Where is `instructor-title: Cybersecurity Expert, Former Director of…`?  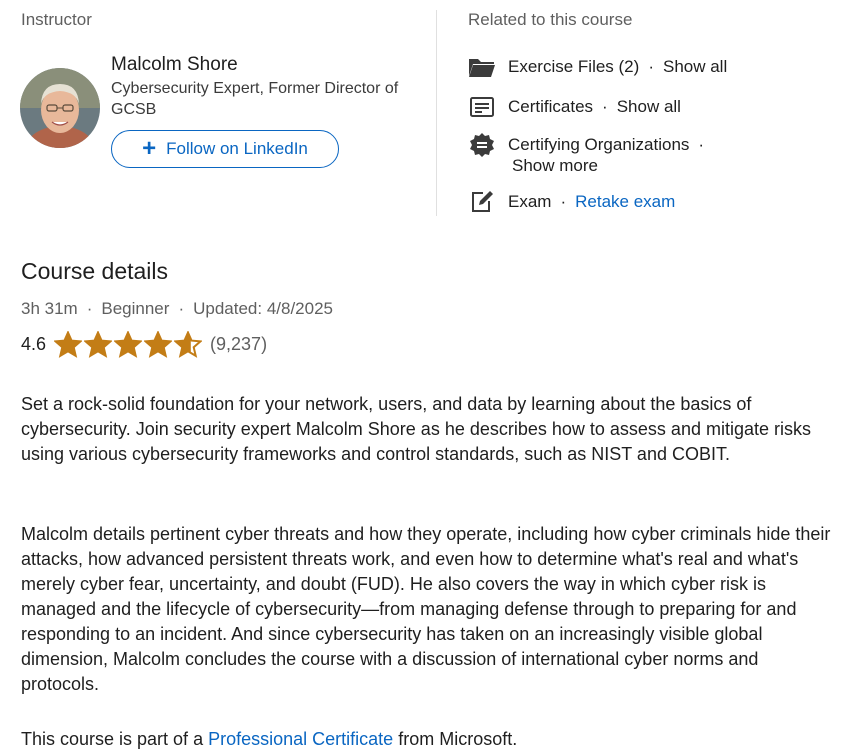 instructor-title: Cybersecurity Expert, Former Director of… is located at coordinates (255, 99).